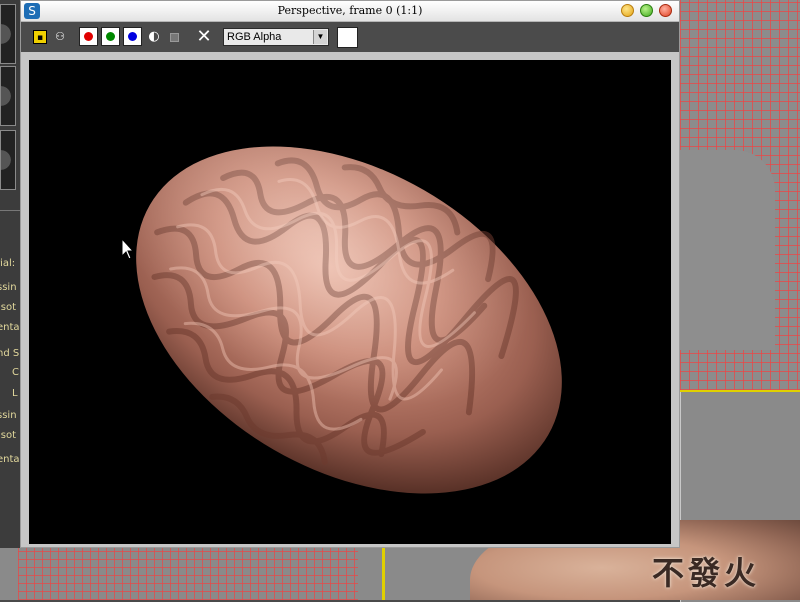 The height and width of the screenshot is (602, 800). What do you see at coordinates (627, 10) in the screenshot?
I see `minimize-button` at bounding box center [627, 10].